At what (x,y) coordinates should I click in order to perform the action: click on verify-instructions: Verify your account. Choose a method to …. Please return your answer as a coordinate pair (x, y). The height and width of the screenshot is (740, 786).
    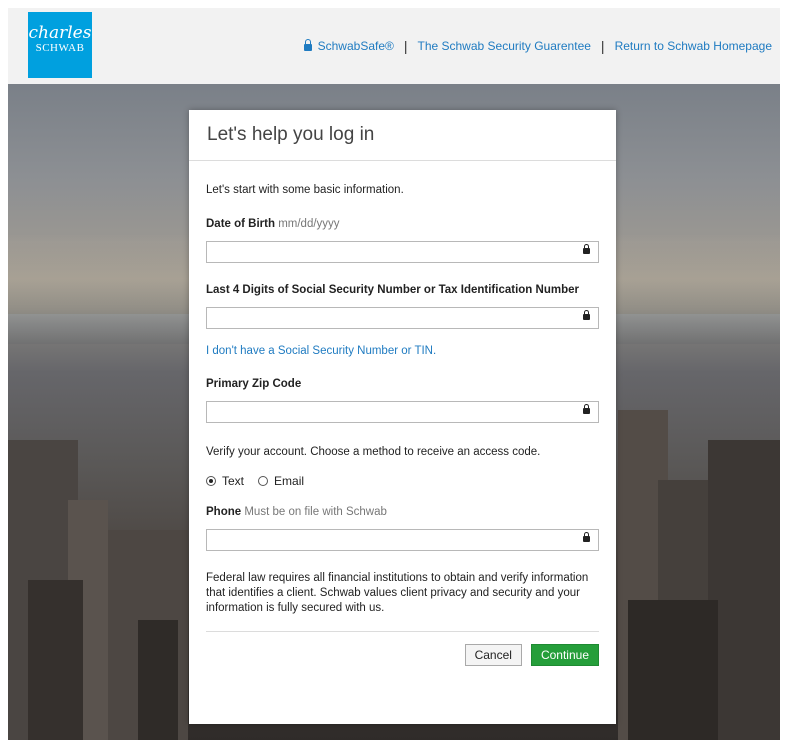
    Looking at the image, I should click on (373, 452).